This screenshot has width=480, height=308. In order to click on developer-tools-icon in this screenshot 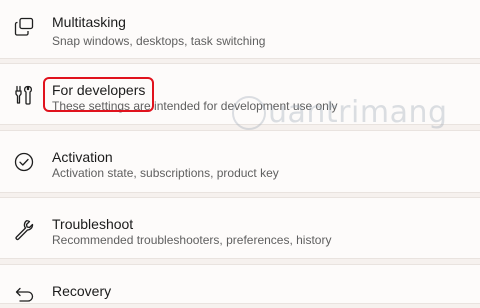, I will do `click(24, 95)`.